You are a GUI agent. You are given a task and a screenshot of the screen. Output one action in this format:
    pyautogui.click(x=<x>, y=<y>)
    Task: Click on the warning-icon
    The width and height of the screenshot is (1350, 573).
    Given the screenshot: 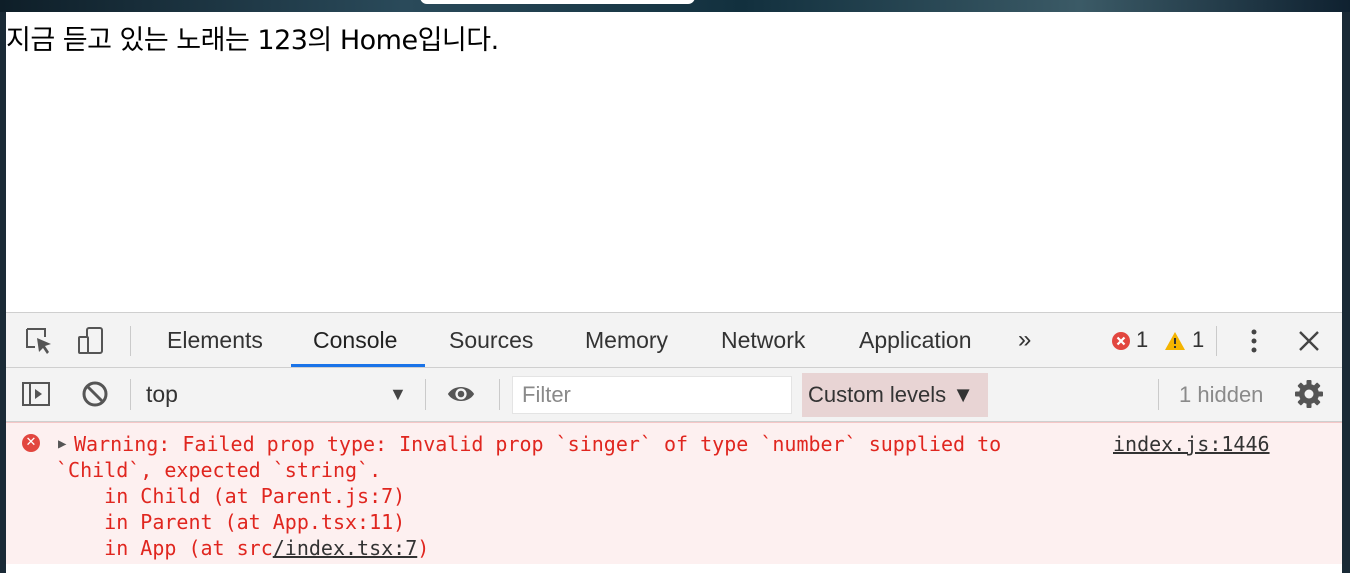 What is the action you would take?
    pyautogui.click(x=1175, y=341)
    